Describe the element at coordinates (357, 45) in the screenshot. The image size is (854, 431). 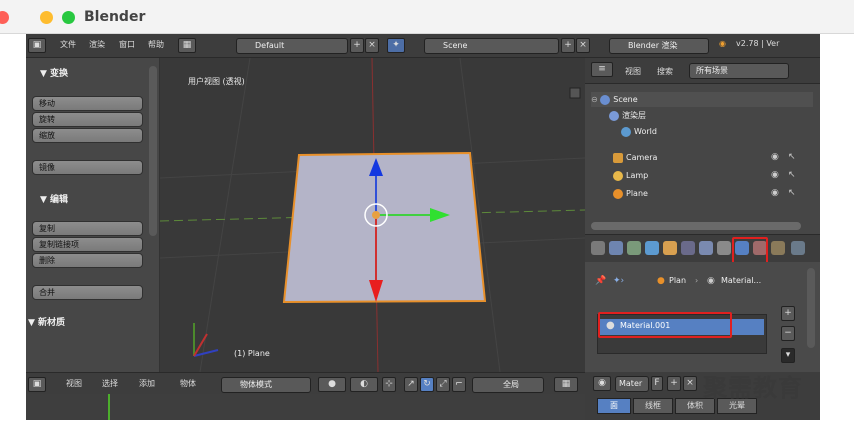
I see `add-layout-icon: +` at that location.